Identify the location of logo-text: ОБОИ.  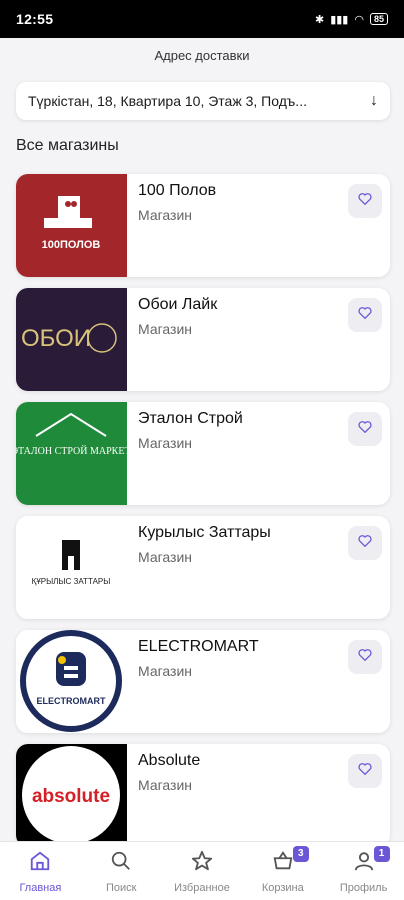
(56, 338).